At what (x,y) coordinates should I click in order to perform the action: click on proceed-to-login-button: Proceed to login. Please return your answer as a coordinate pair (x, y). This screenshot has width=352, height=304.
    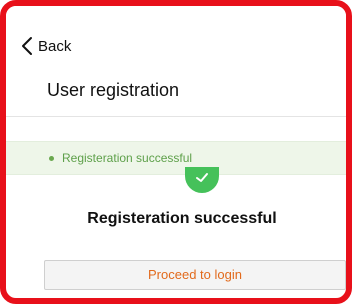
    Looking at the image, I should click on (195, 275).